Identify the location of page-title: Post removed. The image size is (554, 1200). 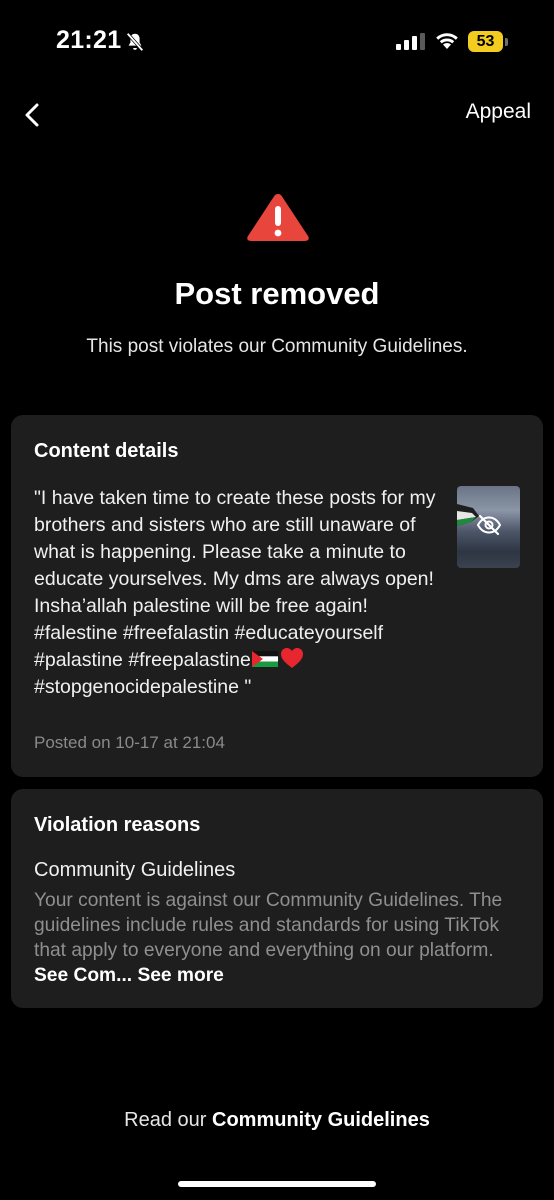
(277, 293).